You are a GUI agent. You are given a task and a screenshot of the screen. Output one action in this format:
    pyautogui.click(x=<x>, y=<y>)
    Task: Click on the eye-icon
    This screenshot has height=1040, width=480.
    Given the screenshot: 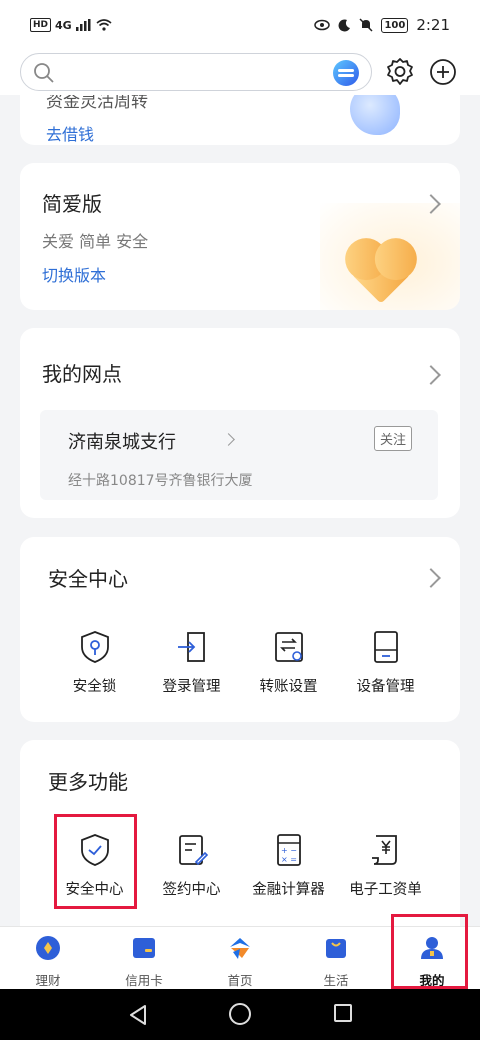 What is the action you would take?
    pyautogui.click(x=322, y=25)
    